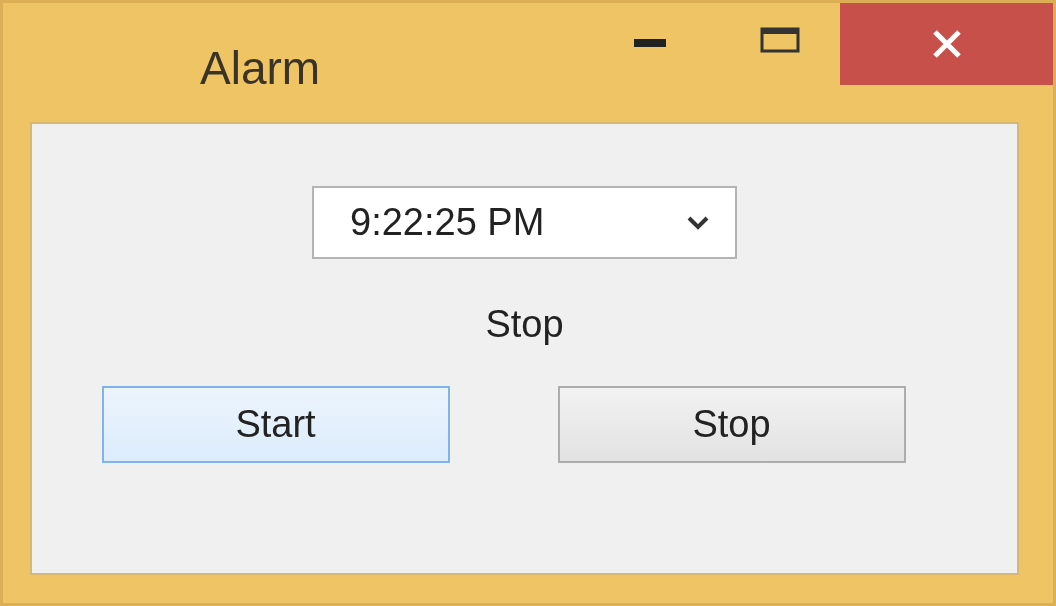 The width and height of the screenshot is (1056, 606). Describe the element at coordinates (524, 324) in the screenshot. I see `status-label: Stop` at that location.